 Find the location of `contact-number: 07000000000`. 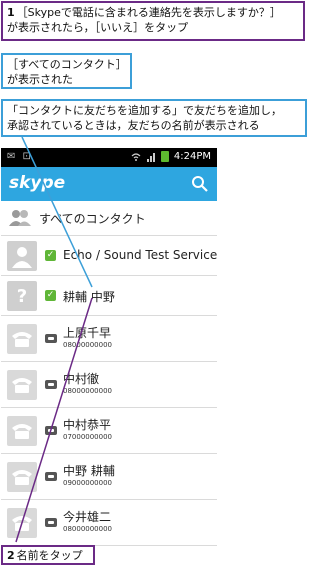

contact-number: 07000000000 is located at coordinates (87, 437).